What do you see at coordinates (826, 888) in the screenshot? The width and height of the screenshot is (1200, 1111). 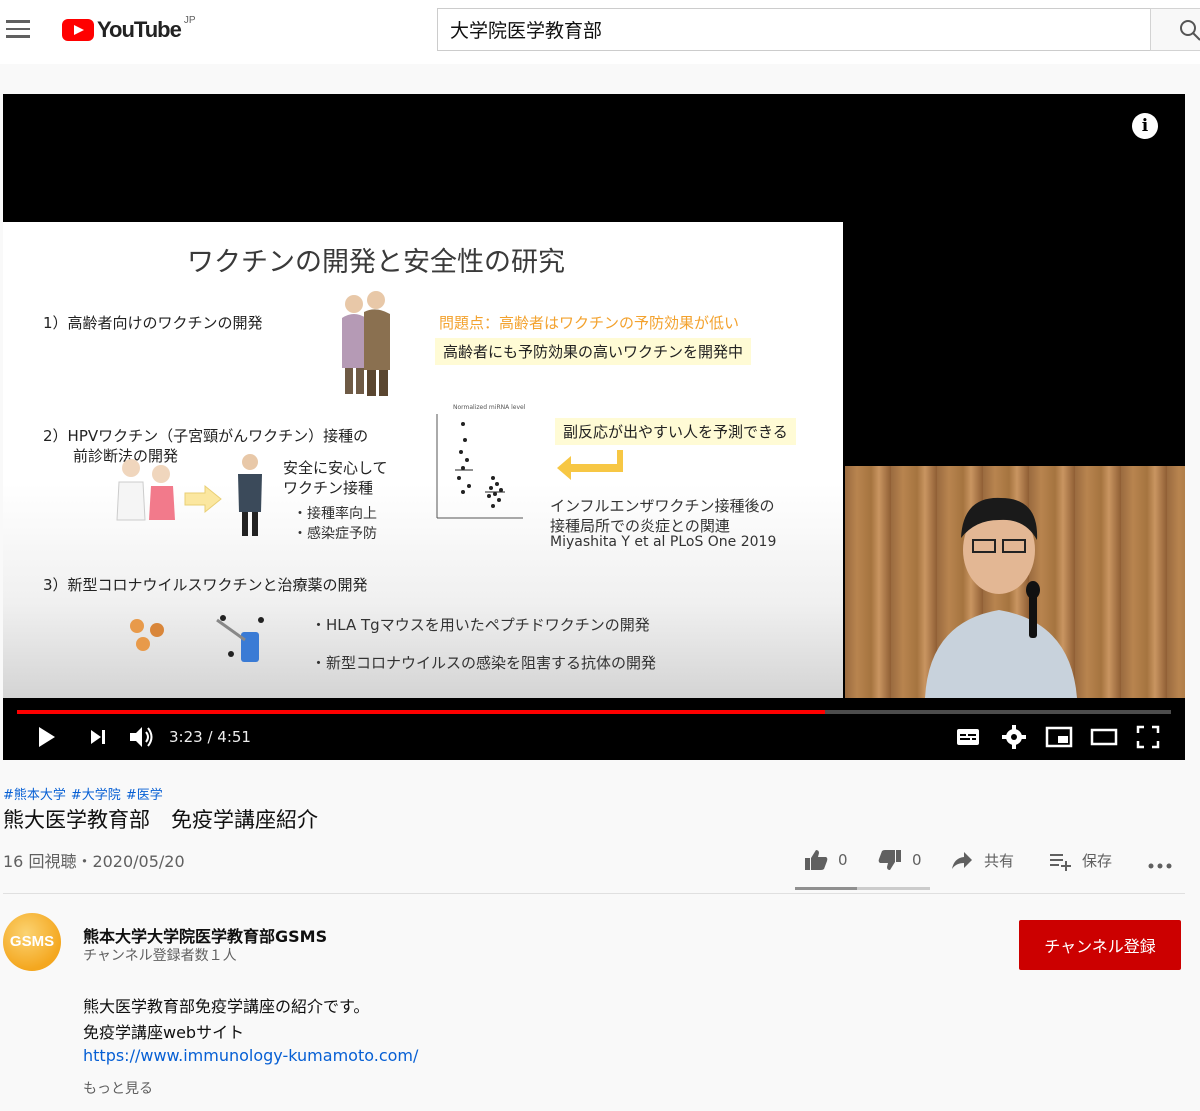 I see `sentiment-bar-likes` at bounding box center [826, 888].